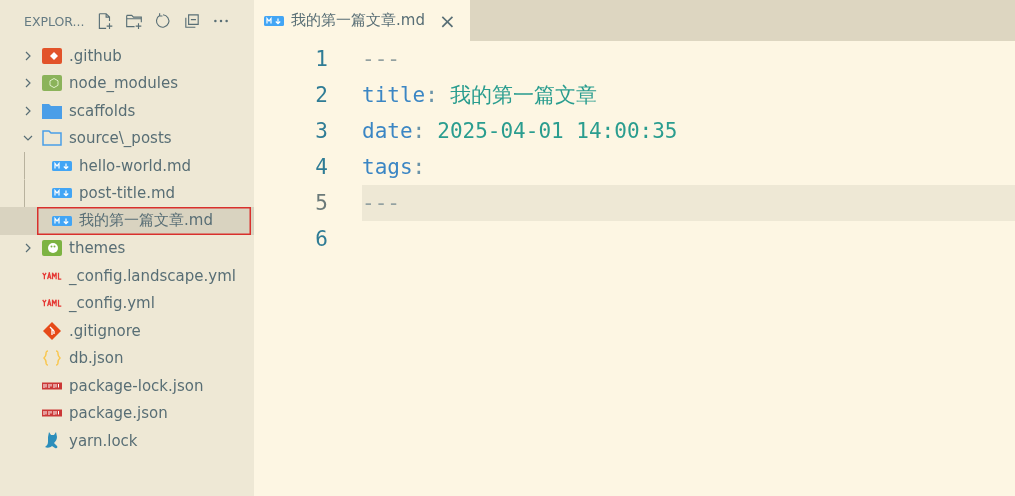 The height and width of the screenshot is (496, 1015). What do you see at coordinates (112, 303) in the screenshot?
I see `file-name: _config.yml` at bounding box center [112, 303].